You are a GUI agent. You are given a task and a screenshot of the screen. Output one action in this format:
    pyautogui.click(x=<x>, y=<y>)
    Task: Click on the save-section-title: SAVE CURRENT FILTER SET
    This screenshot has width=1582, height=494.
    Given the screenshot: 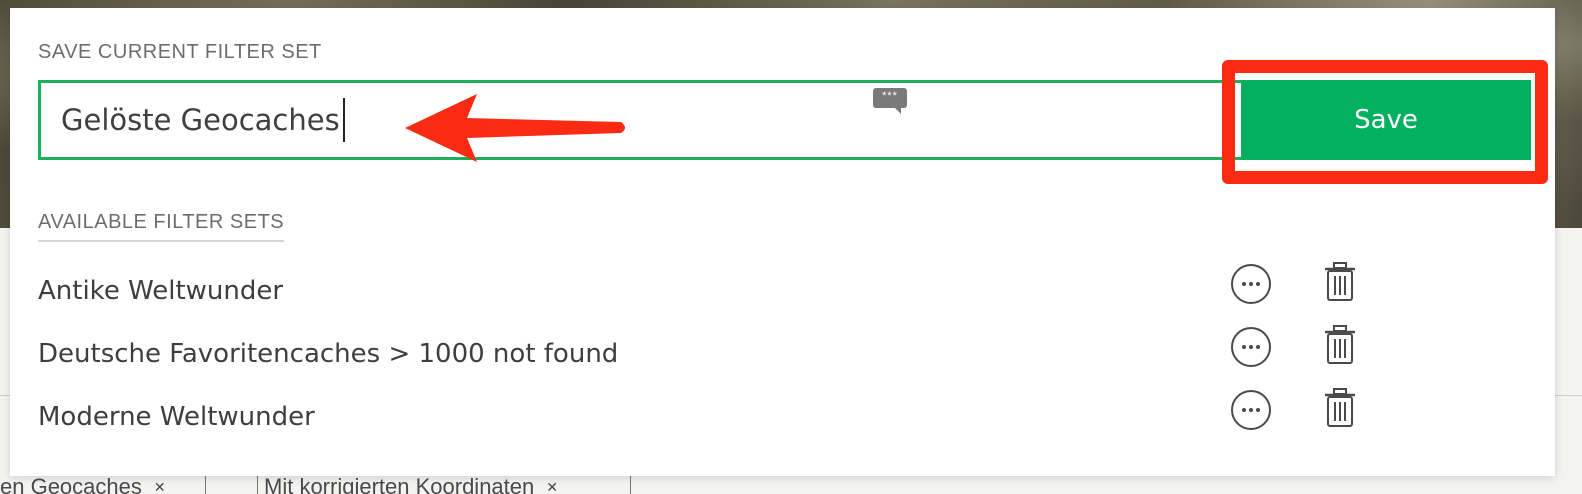 What is the action you would take?
    pyautogui.click(x=180, y=52)
    